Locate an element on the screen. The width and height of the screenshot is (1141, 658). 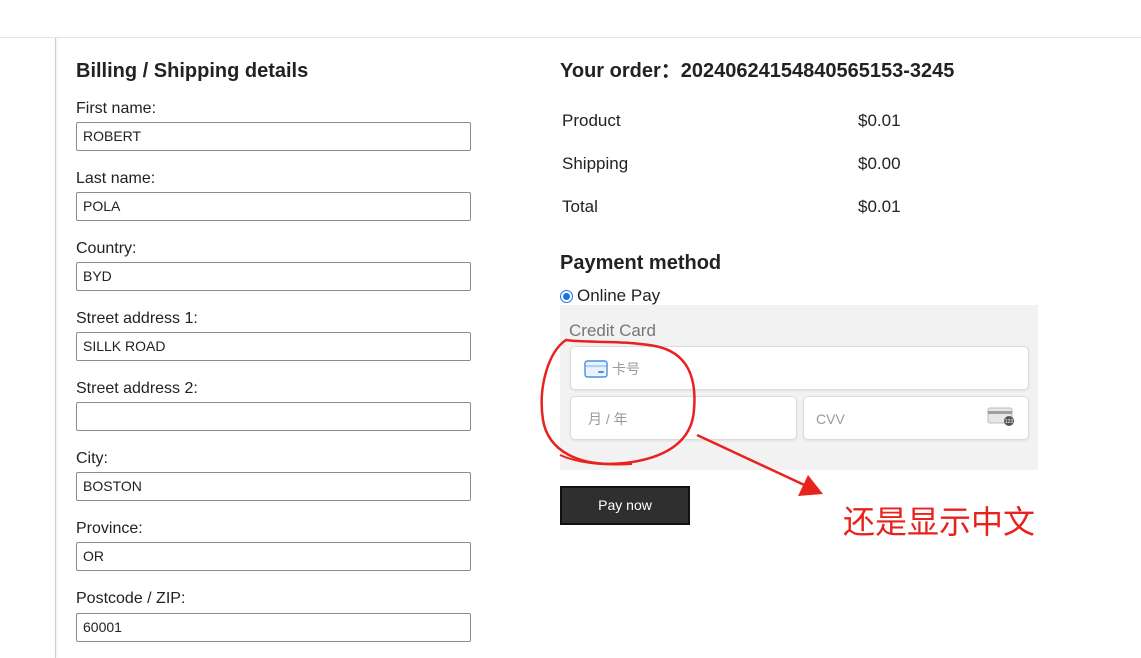
cvv-card-icon: 123 is located at coordinates (1001, 419).